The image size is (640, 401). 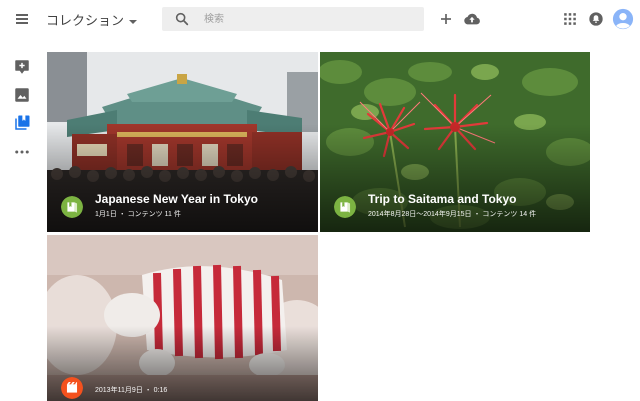 I want to click on search-bar, so click(x=293, y=19).